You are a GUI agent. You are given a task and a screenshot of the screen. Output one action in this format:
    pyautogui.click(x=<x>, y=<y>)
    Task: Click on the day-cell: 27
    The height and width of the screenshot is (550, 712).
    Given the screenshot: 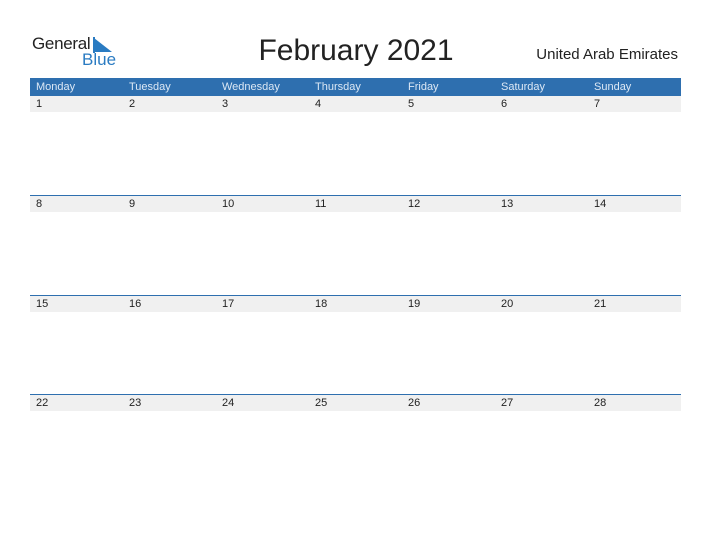 What is the action you would take?
    pyautogui.click(x=507, y=403)
    